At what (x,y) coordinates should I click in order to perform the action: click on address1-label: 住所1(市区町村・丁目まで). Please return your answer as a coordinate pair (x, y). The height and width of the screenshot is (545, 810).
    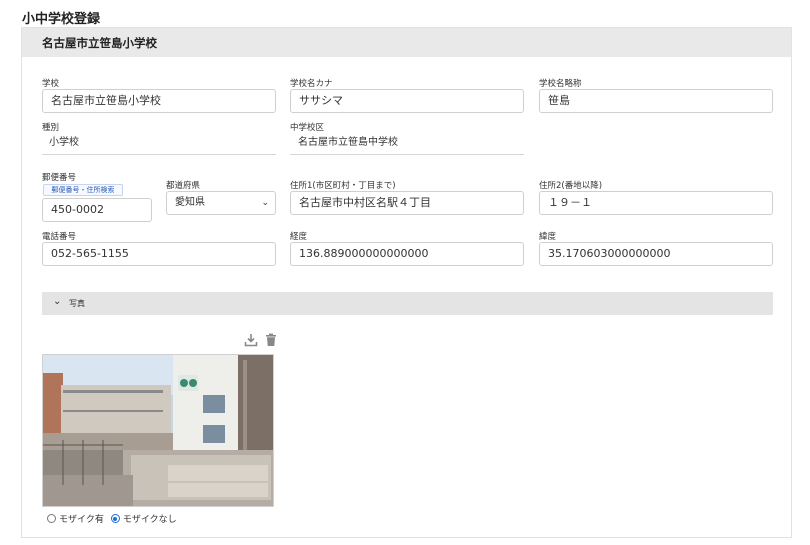
    Looking at the image, I should click on (343, 186).